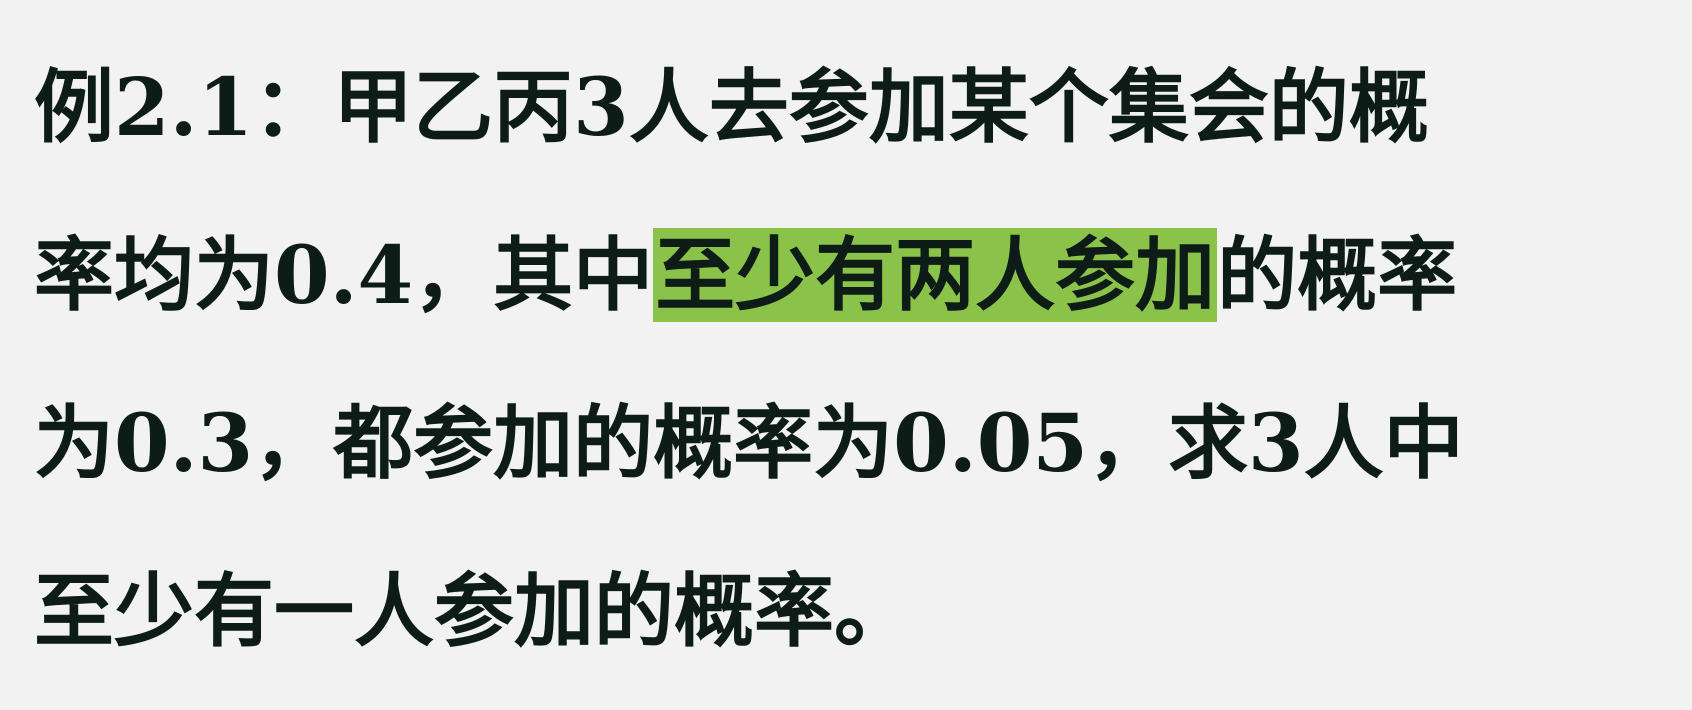 This screenshot has width=1692, height=710. I want to click on problem-line-2-post: 的概率, so click(1337, 275).